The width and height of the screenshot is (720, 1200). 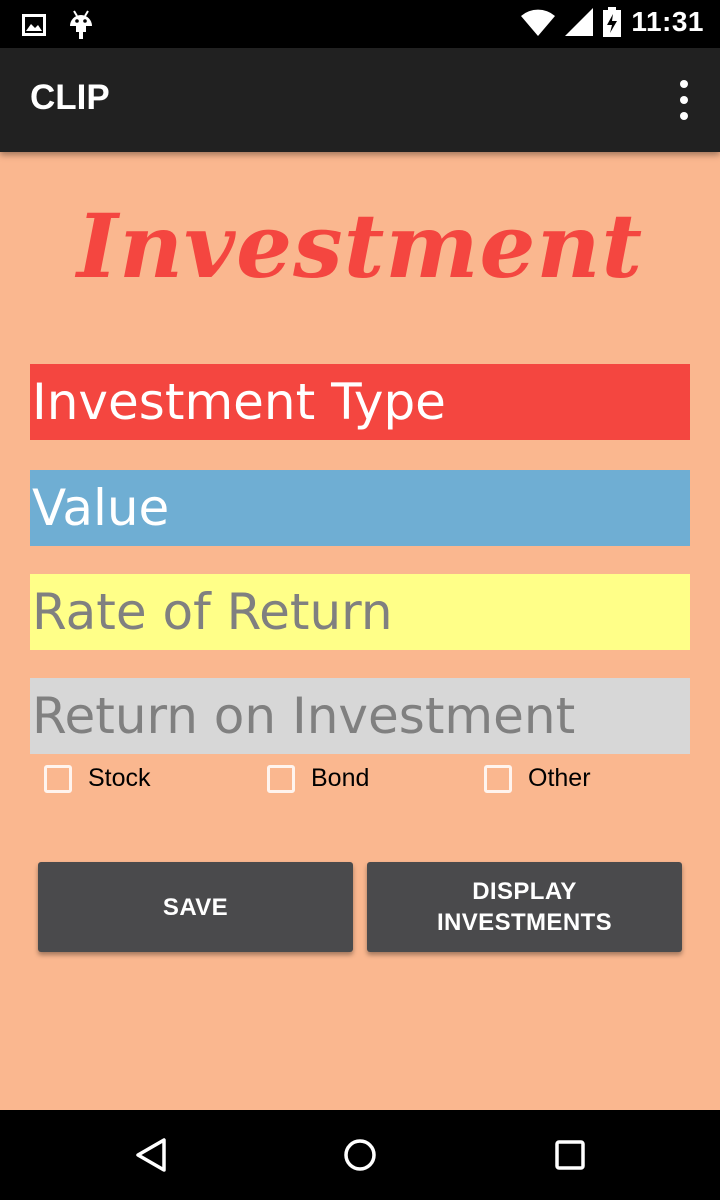 What do you see at coordinates (570, 1155) in the screenshot?
I see `recents-icon` at bounding box center [570, 1155].